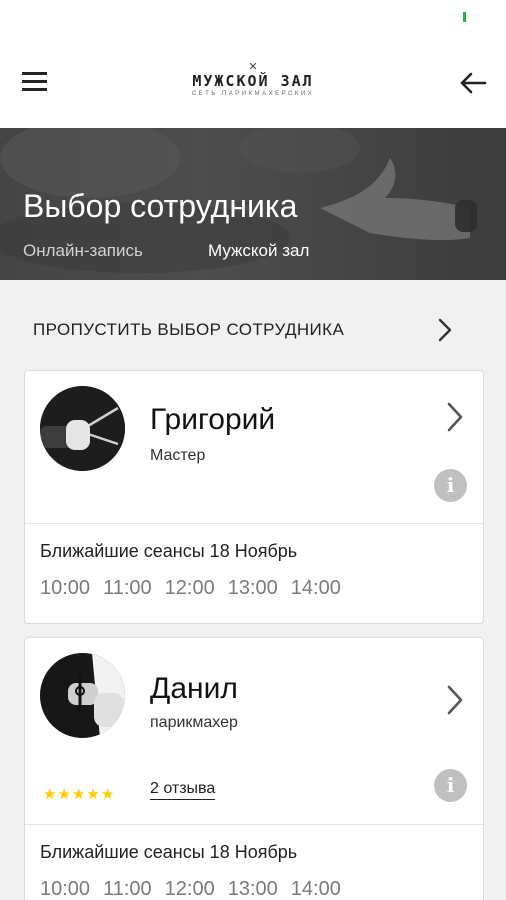 This screenshot has width=506, height=900. What do you see at coordinates (194, 722) in the screenshot?
I see `employee-role: парикмахер` at bounding box center [194, 722].